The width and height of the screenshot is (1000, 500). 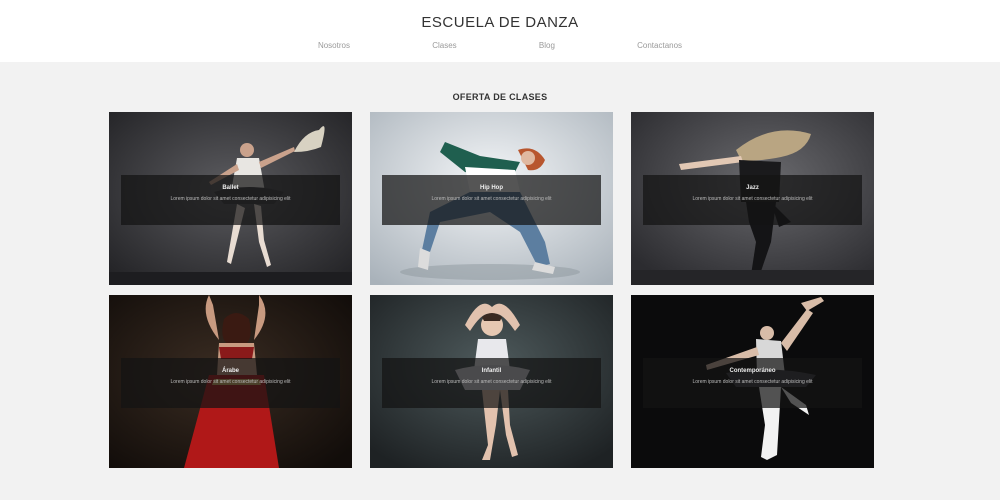 I want to click on nav-link-contactanos: Contactanos, so click(x=659, y=45).